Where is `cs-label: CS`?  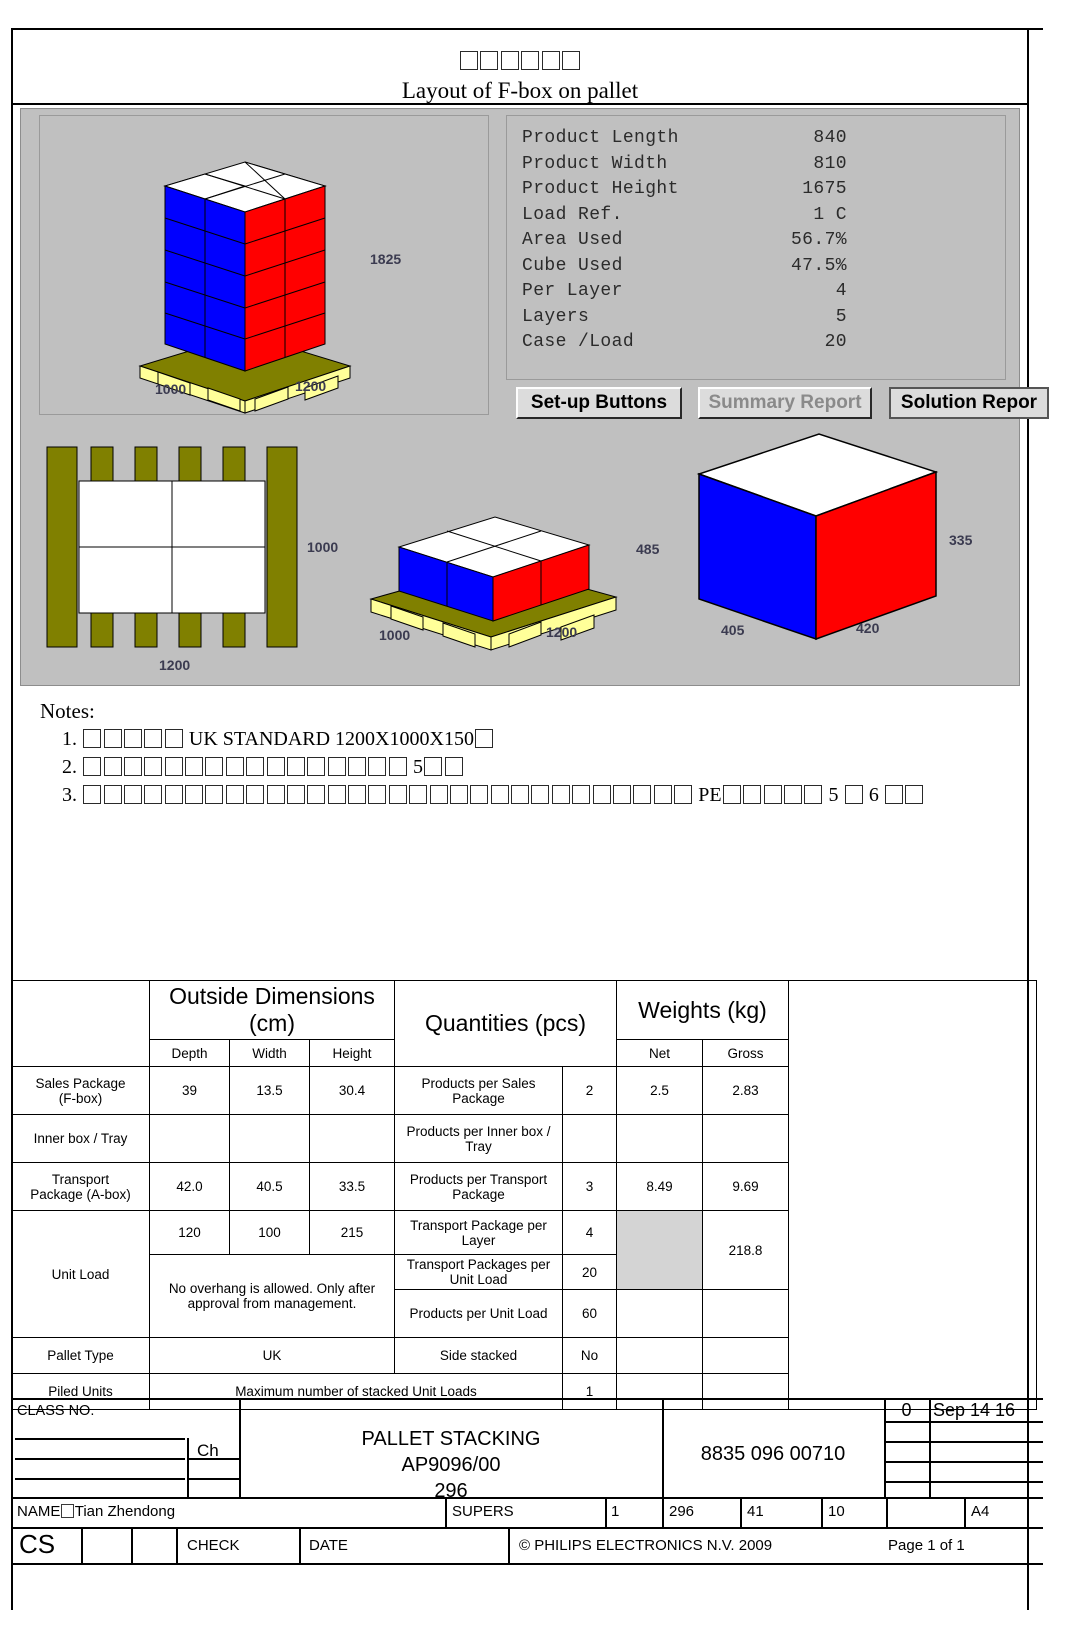 cs-label: CS is located at coordinates (37, 1544).